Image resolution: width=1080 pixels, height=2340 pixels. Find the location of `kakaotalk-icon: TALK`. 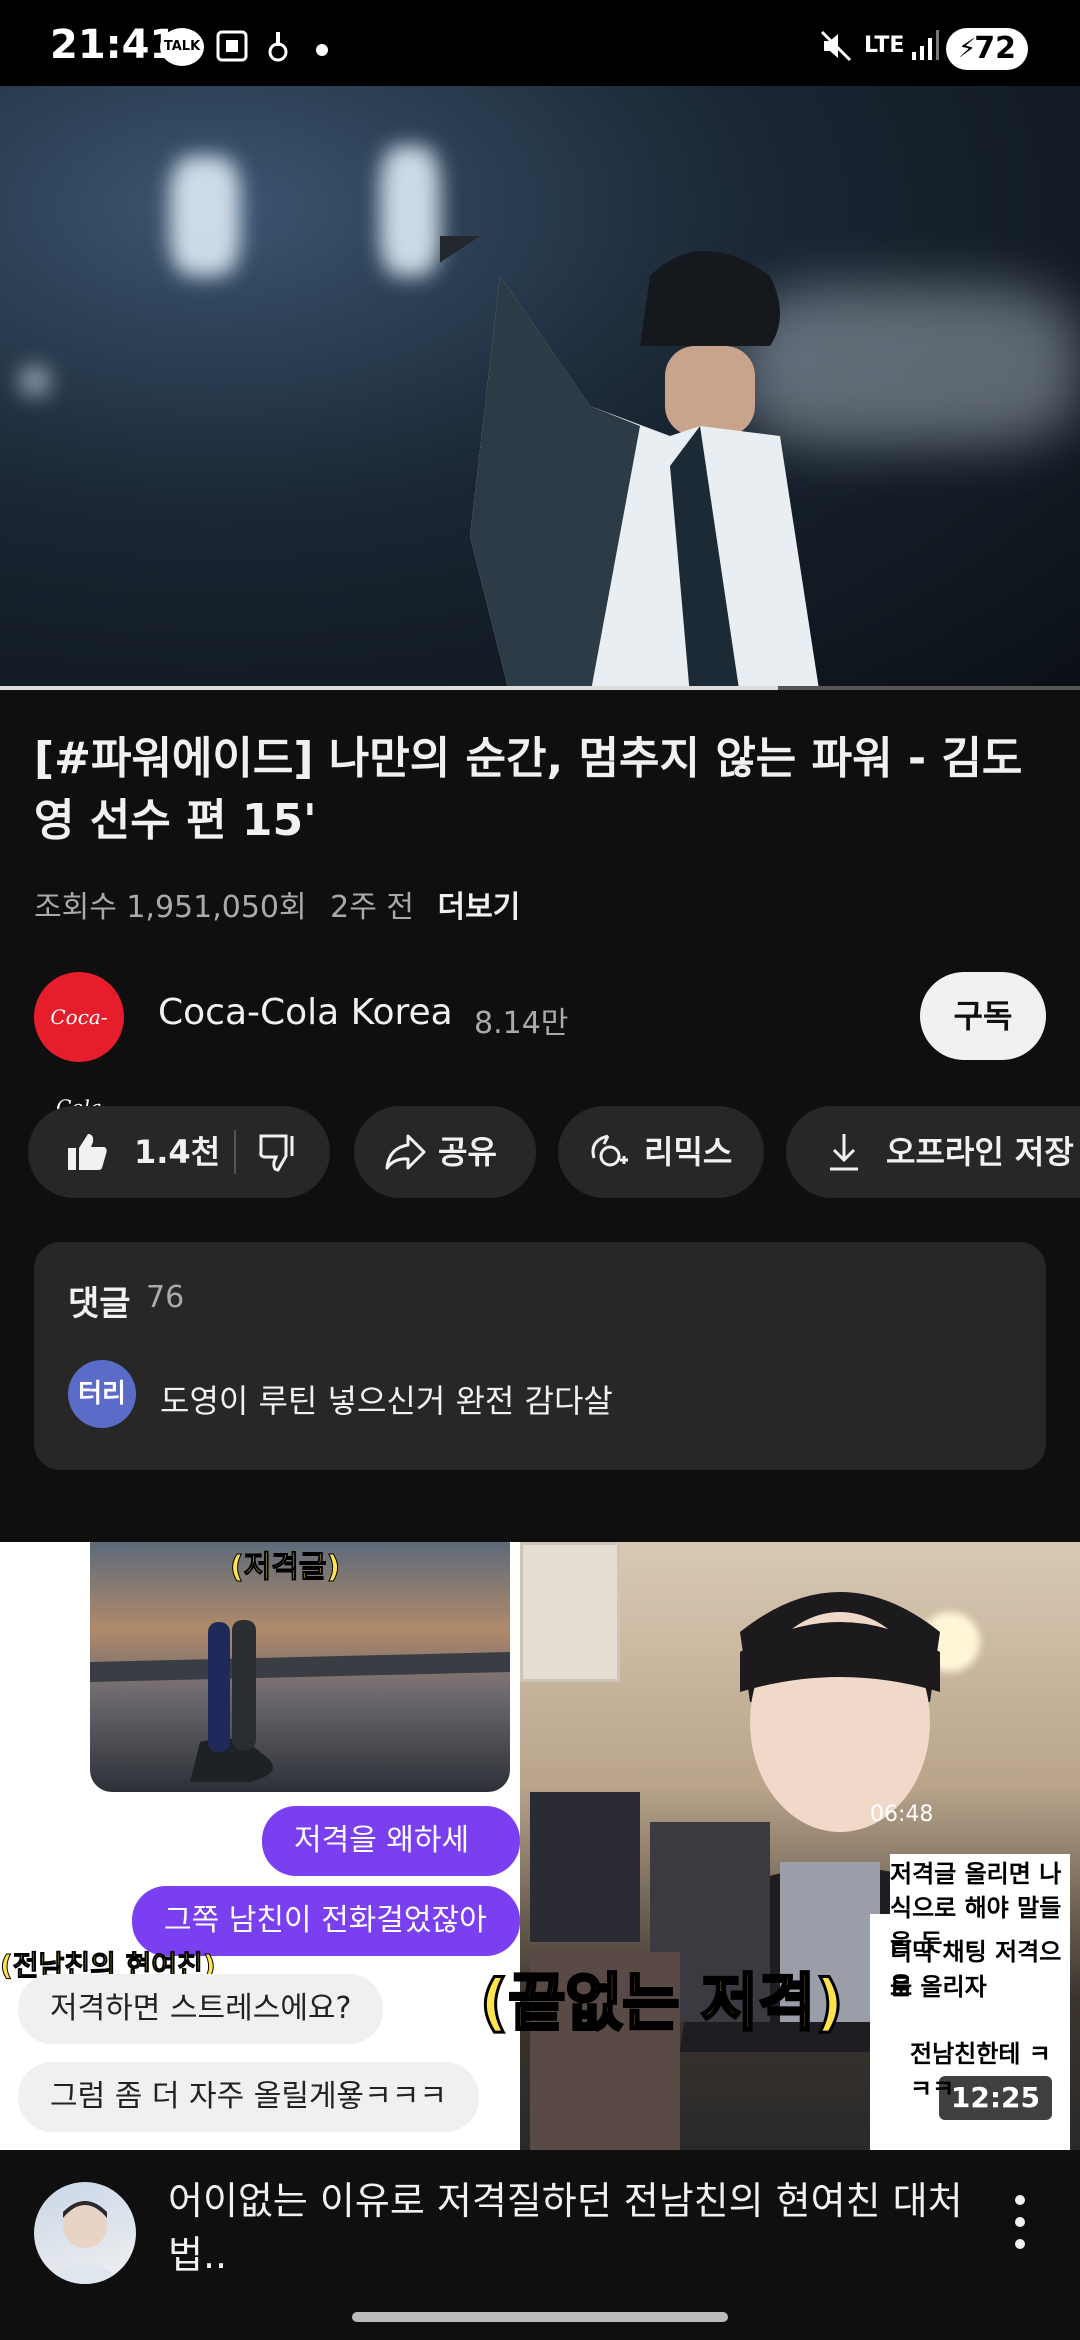

kakaotalk-icon: TALK is located at coordinates (182, 47).